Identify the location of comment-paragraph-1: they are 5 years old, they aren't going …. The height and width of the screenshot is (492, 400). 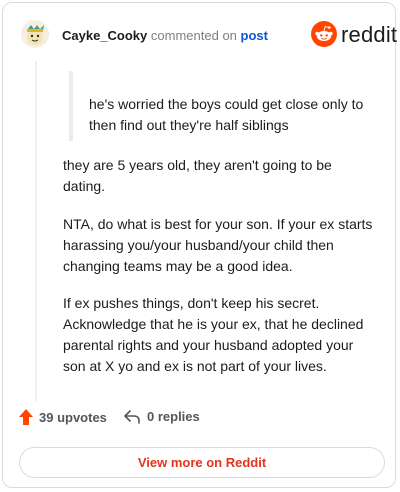
(197, 175).